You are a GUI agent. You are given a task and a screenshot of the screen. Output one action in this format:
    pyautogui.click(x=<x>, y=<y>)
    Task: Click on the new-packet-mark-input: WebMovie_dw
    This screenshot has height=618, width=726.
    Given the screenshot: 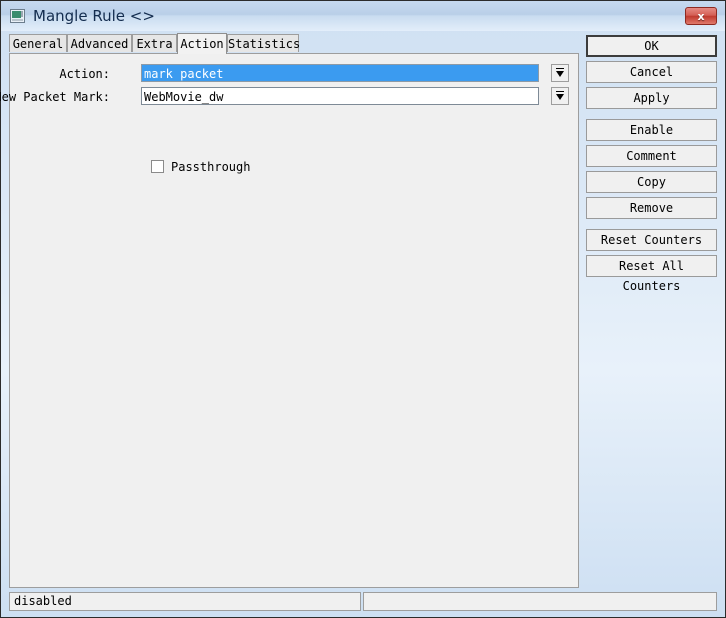 What is the action you would take?
    pyautogui.click(x=340, y=96)
    